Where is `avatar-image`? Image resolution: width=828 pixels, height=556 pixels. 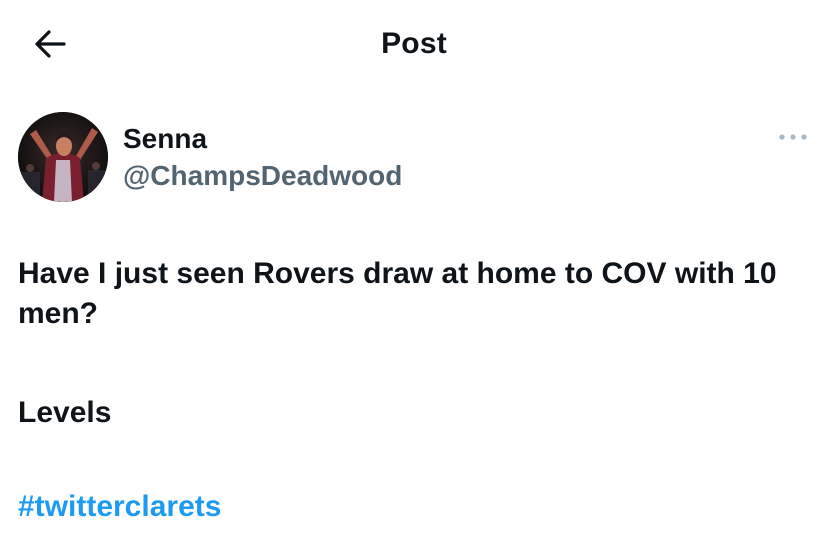 avatar-image is located at coordinates (63, 157).